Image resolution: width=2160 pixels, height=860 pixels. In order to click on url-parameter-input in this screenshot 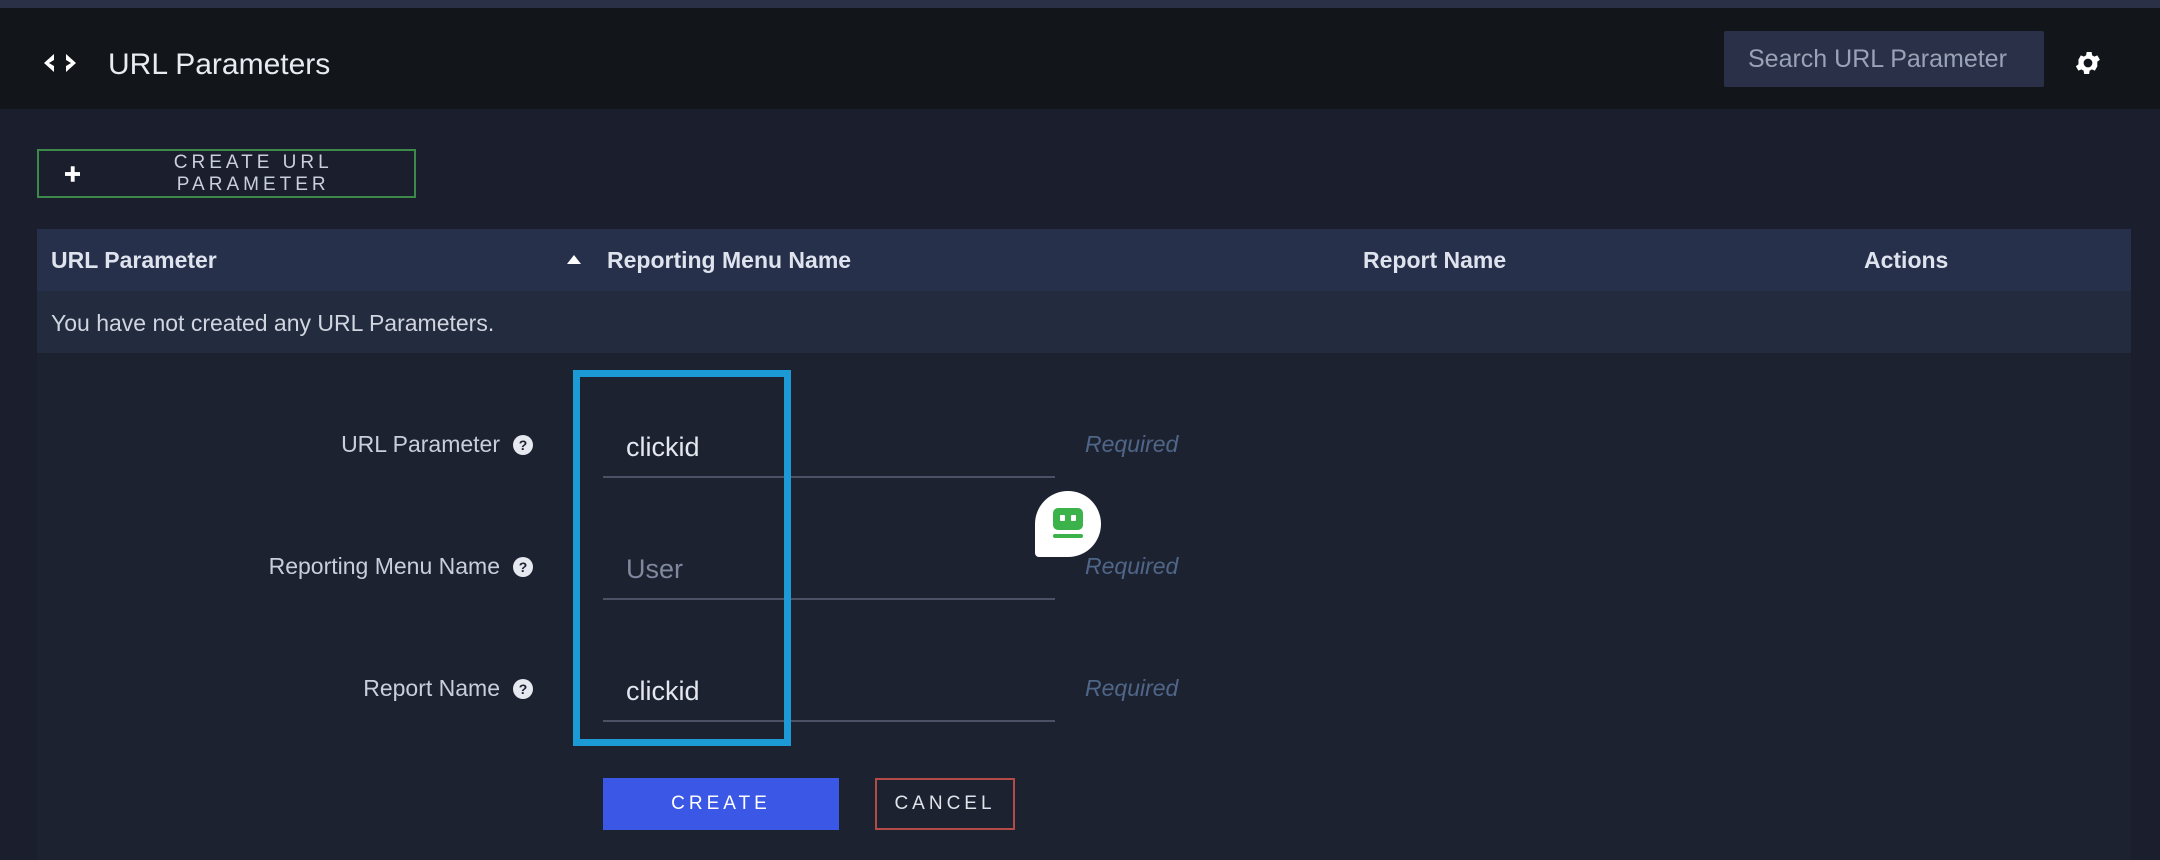, I will do `click(829, 448)`.